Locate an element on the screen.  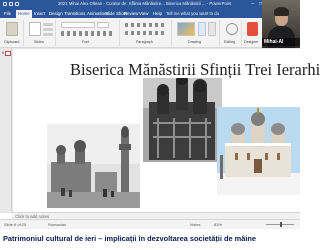
paste-icon is located at coordinates (12, 29).